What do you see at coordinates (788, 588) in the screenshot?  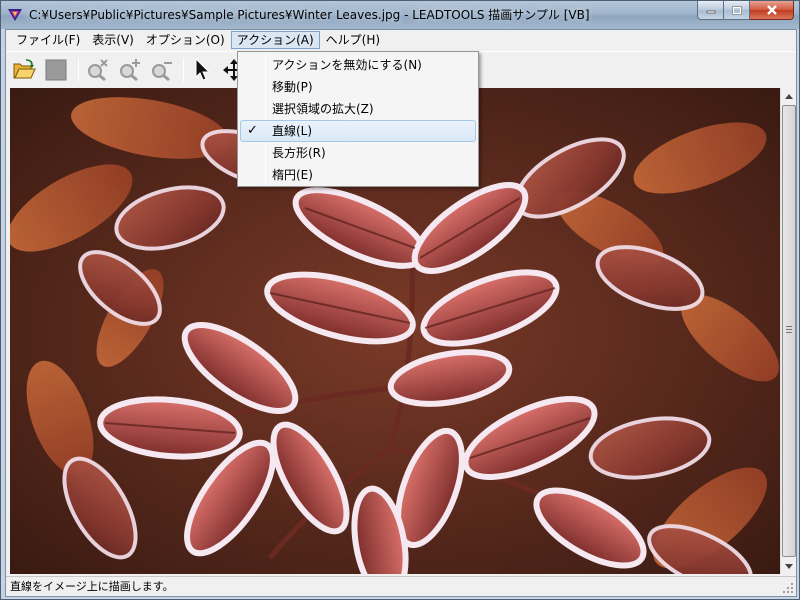 I see `resize-grip-icon` at bounding box center [788, 588].